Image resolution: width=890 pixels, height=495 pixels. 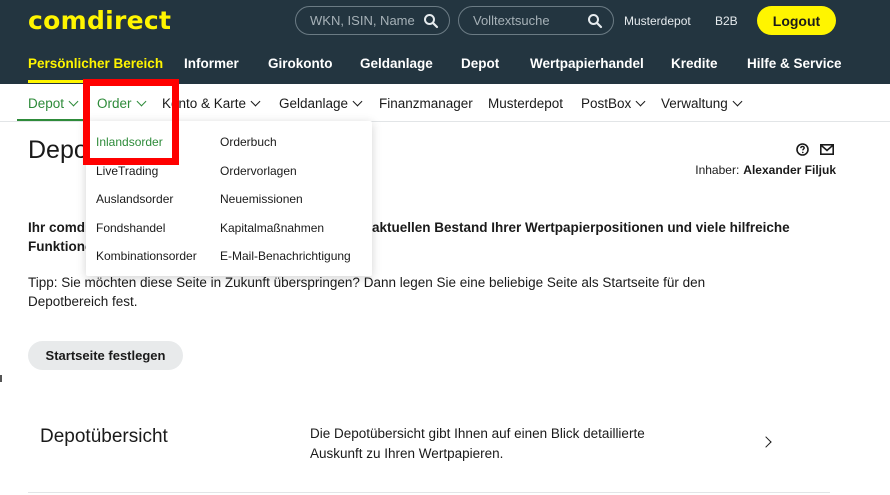 I want to click on chevron-right-icon, so click(x=766, y=442).